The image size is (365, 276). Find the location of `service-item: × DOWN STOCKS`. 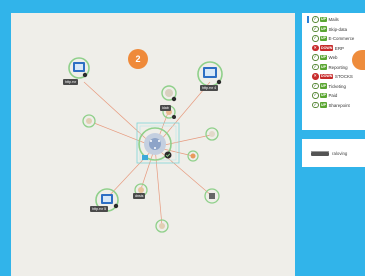

service-item: × DOWN STOCKS is located at coordinates (332, 77).